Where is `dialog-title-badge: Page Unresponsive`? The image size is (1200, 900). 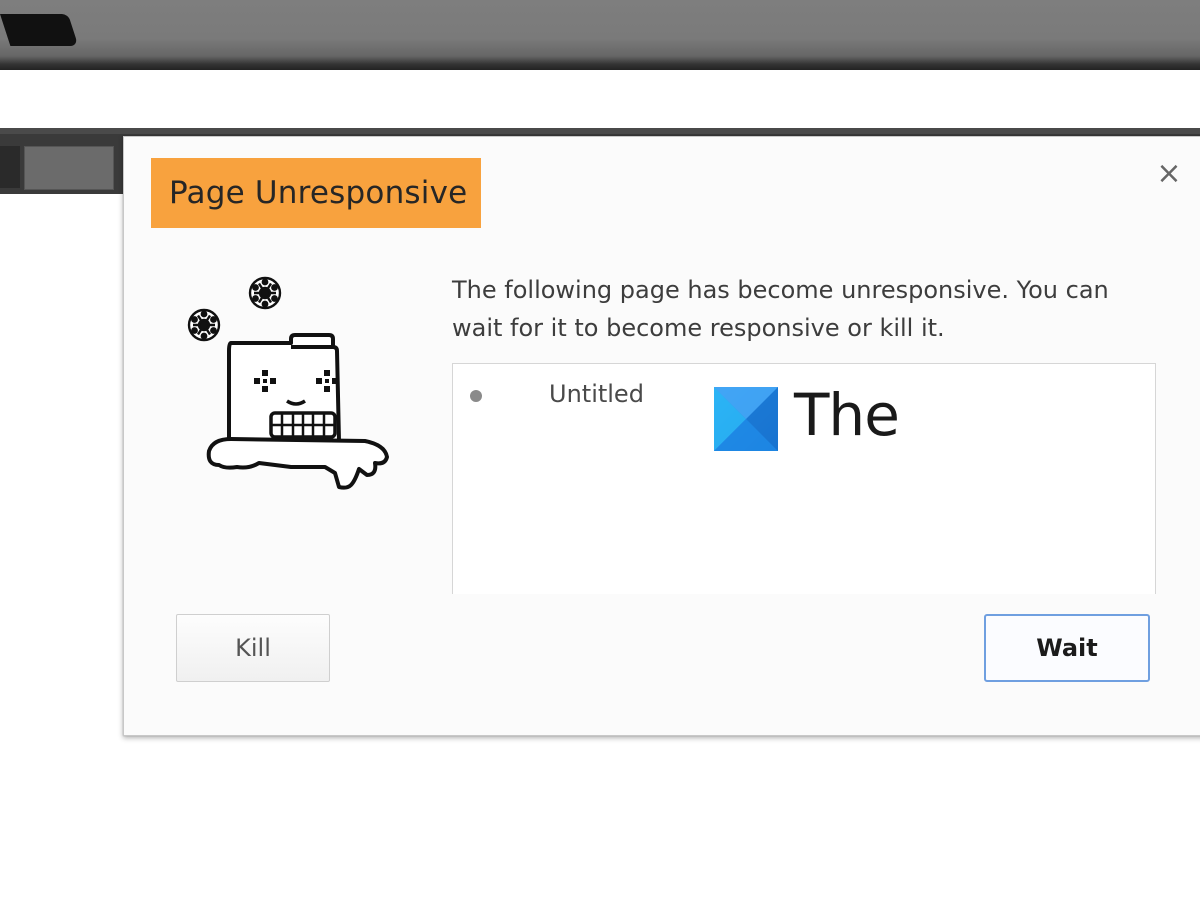 dialog-title-badge: Page Unresponsive is located at coordinates (316, 193).